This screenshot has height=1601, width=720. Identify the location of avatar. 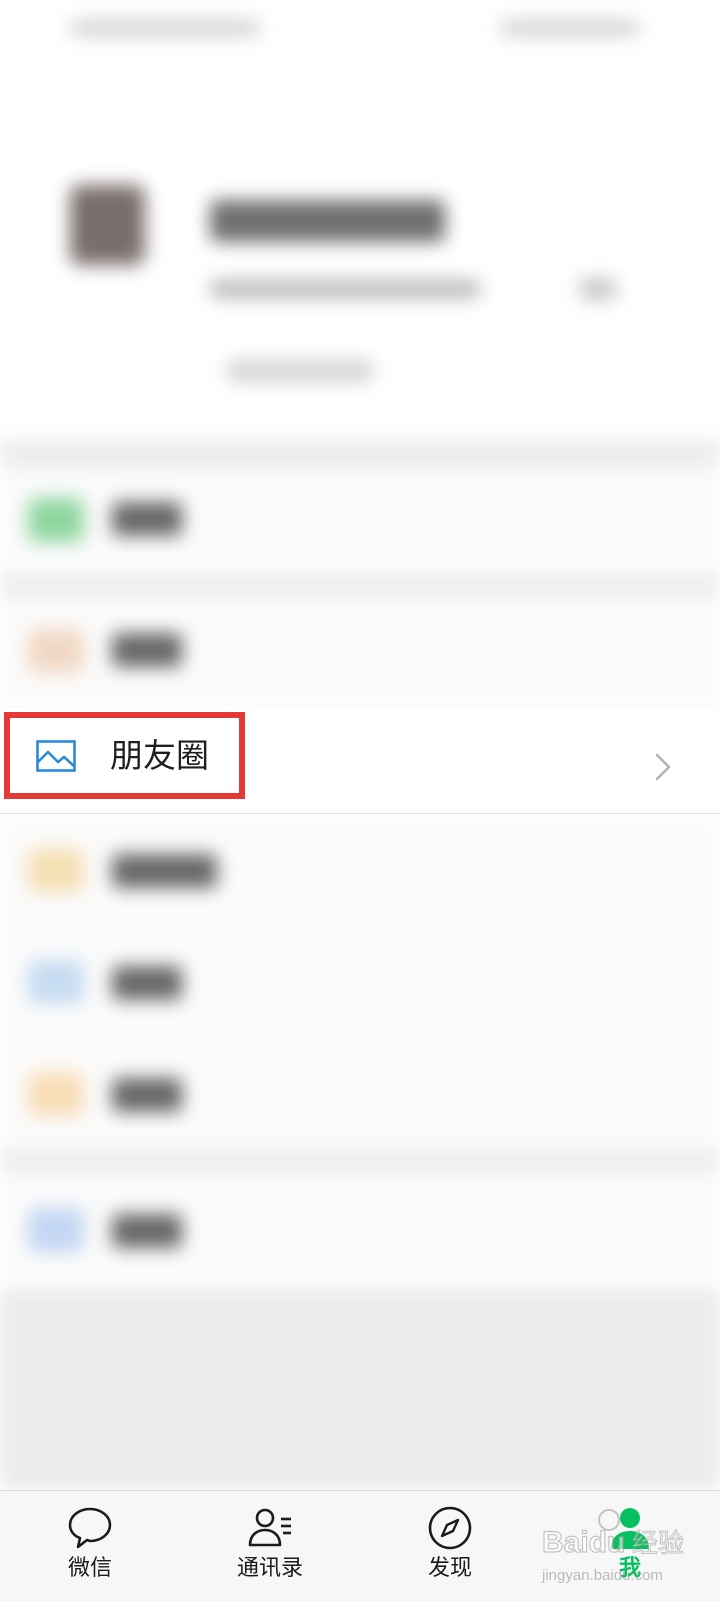
(107, 225).